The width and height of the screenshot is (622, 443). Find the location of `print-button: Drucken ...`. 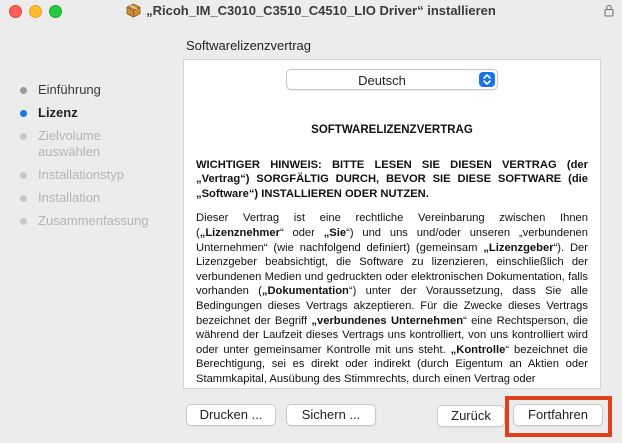

print-button: Drucken ... is located at coordinates (231, 415).